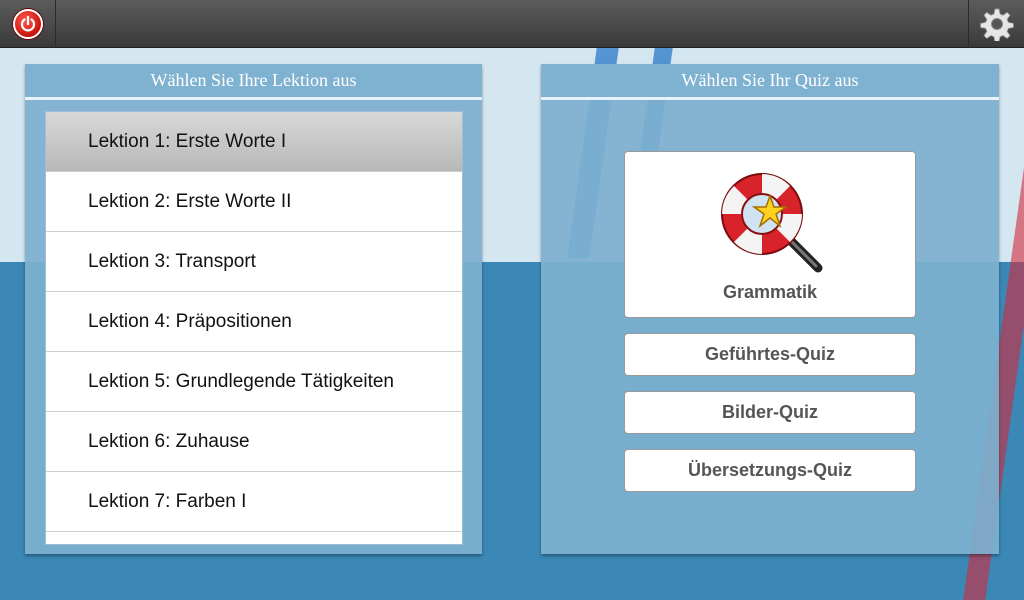 Image resolution: width=1024 pixels, height=600 pixels. Describe the element at coordinates (512, 24) in the screenshot. I see `top-bar` at that location.